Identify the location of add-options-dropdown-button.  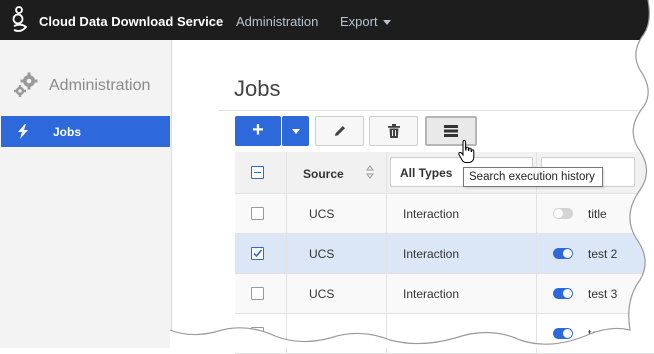
(295, 131).